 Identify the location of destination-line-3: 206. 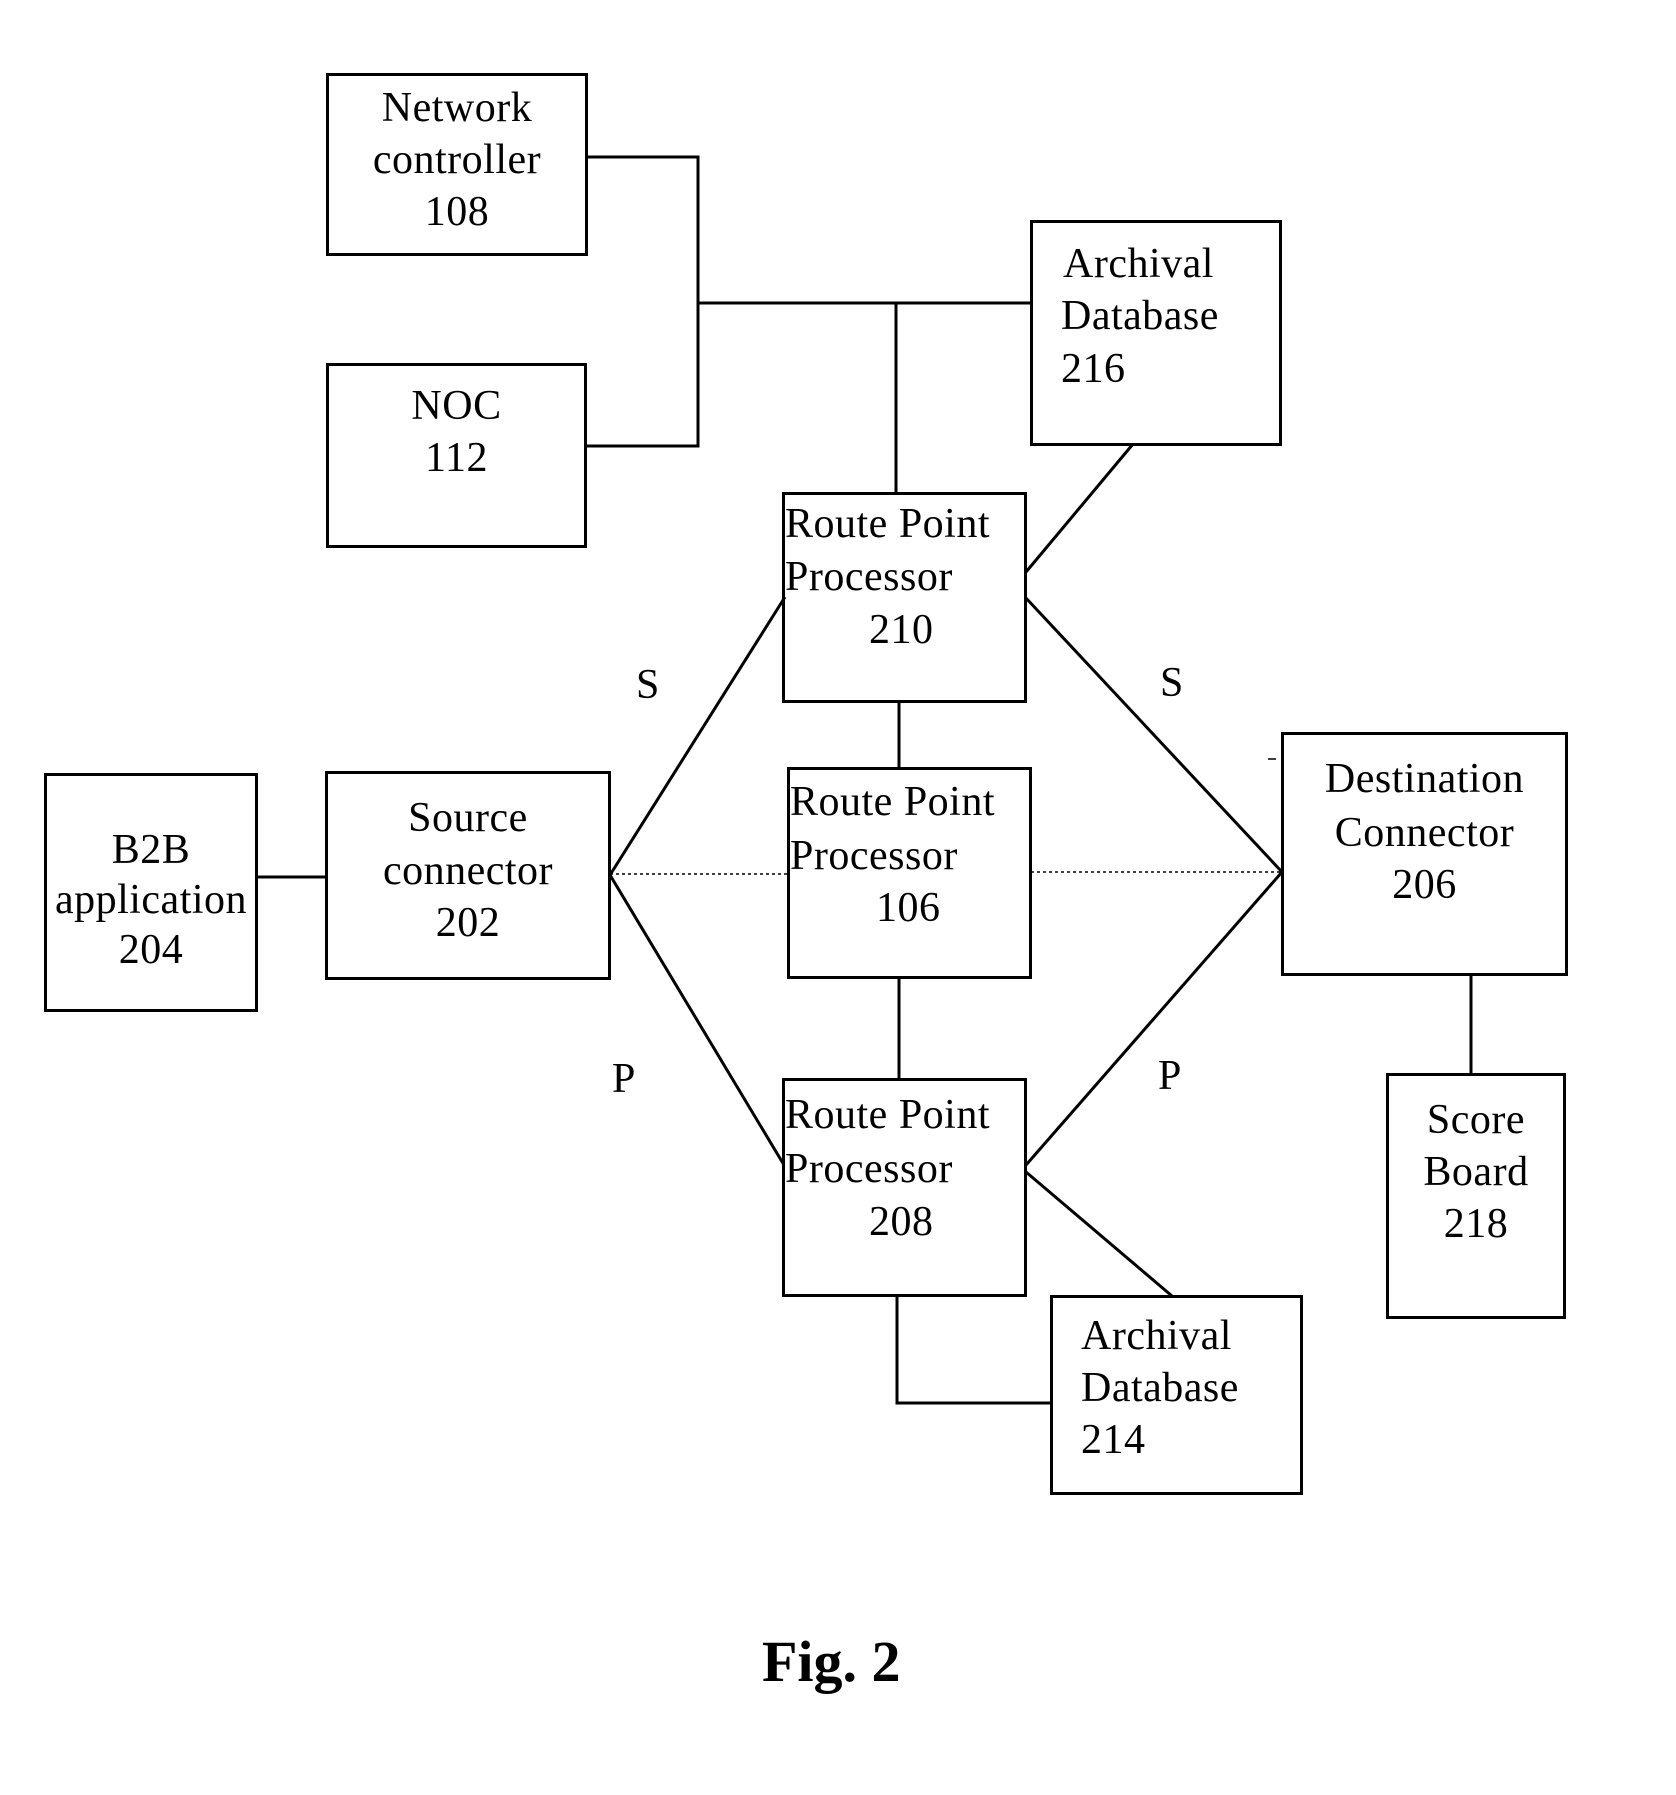
(1424, 885).